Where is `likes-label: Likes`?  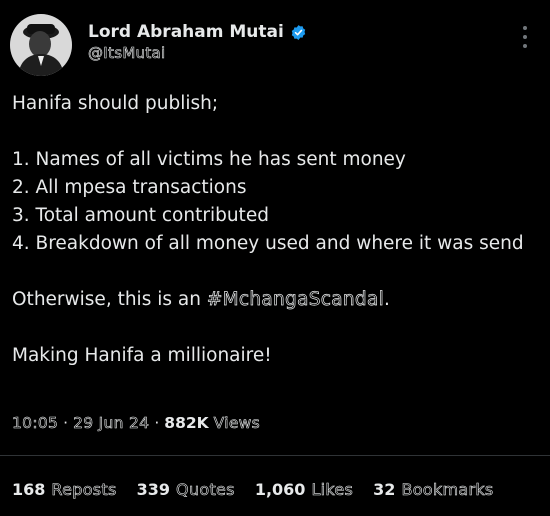 likes-label: Likes is located at coordinates (332, 490).